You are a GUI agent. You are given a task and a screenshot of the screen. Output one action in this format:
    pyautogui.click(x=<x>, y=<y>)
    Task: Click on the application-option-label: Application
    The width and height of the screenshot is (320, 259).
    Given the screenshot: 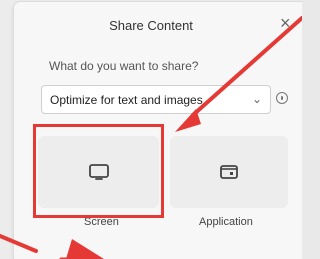 What is the action you would take?
    pyautogui.click(x=226, y=222)
    